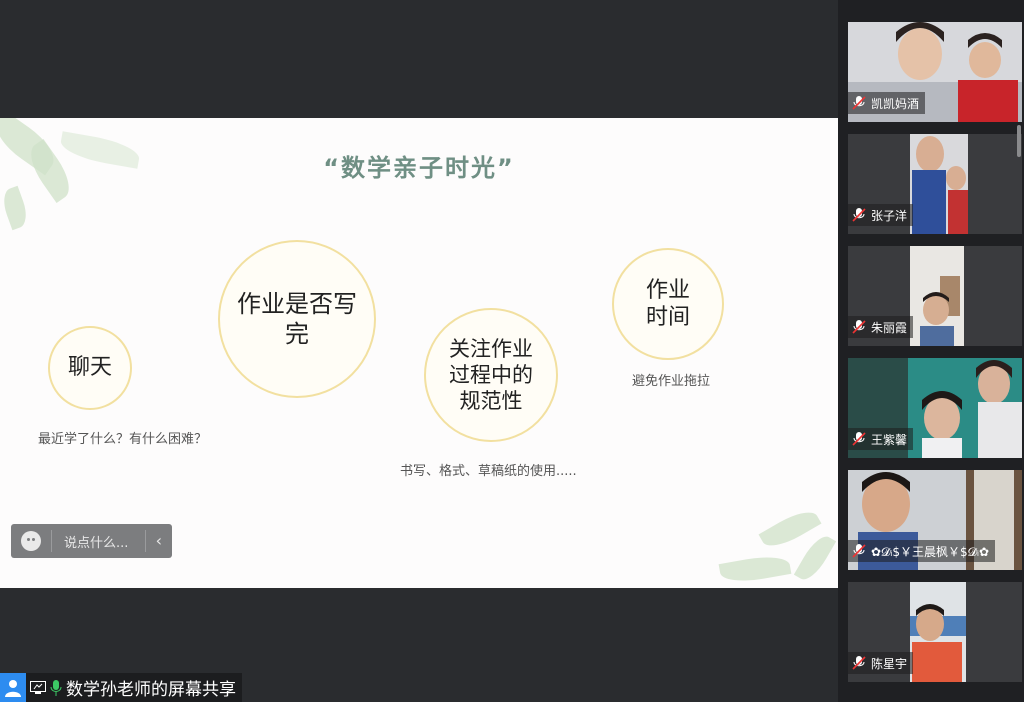 The image size is (1024, 702). I want to click on share-label: 数学孙老师的屏幕共享, so click(151, 690).